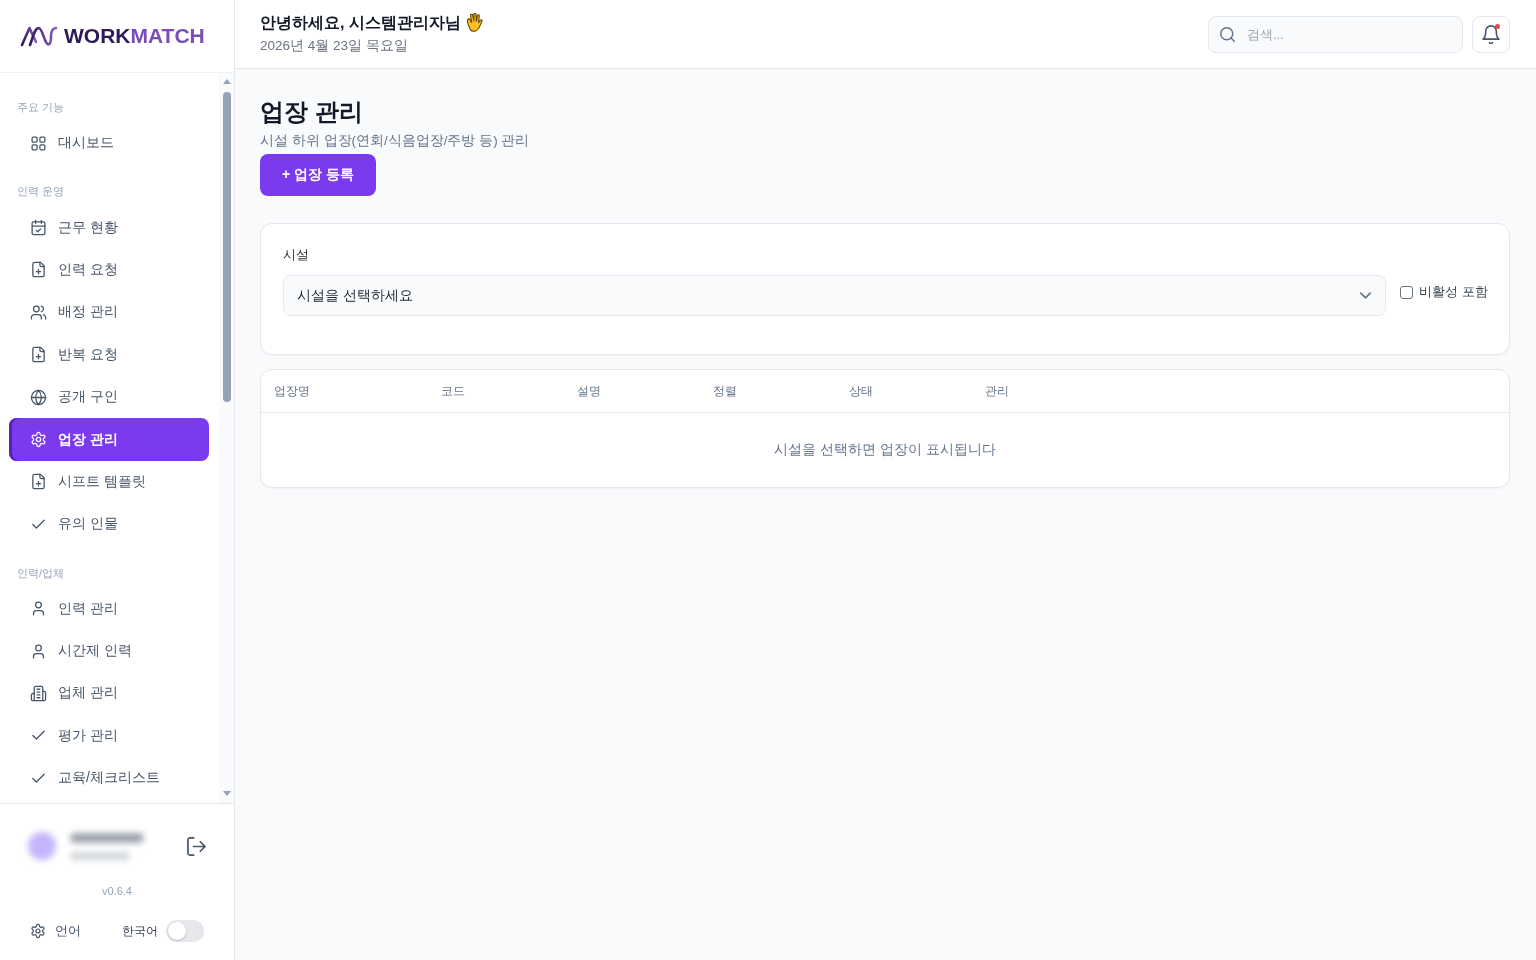 Image resolution: width=1536 pixels, height=960 pixels. I want to click on nav-item: 평가 관리, so click(109, 736).